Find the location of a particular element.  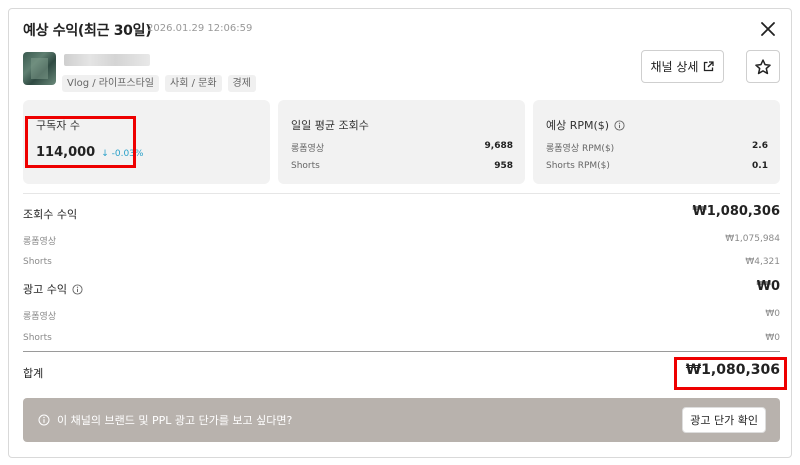

close-button is located at coordinates (768, 29).